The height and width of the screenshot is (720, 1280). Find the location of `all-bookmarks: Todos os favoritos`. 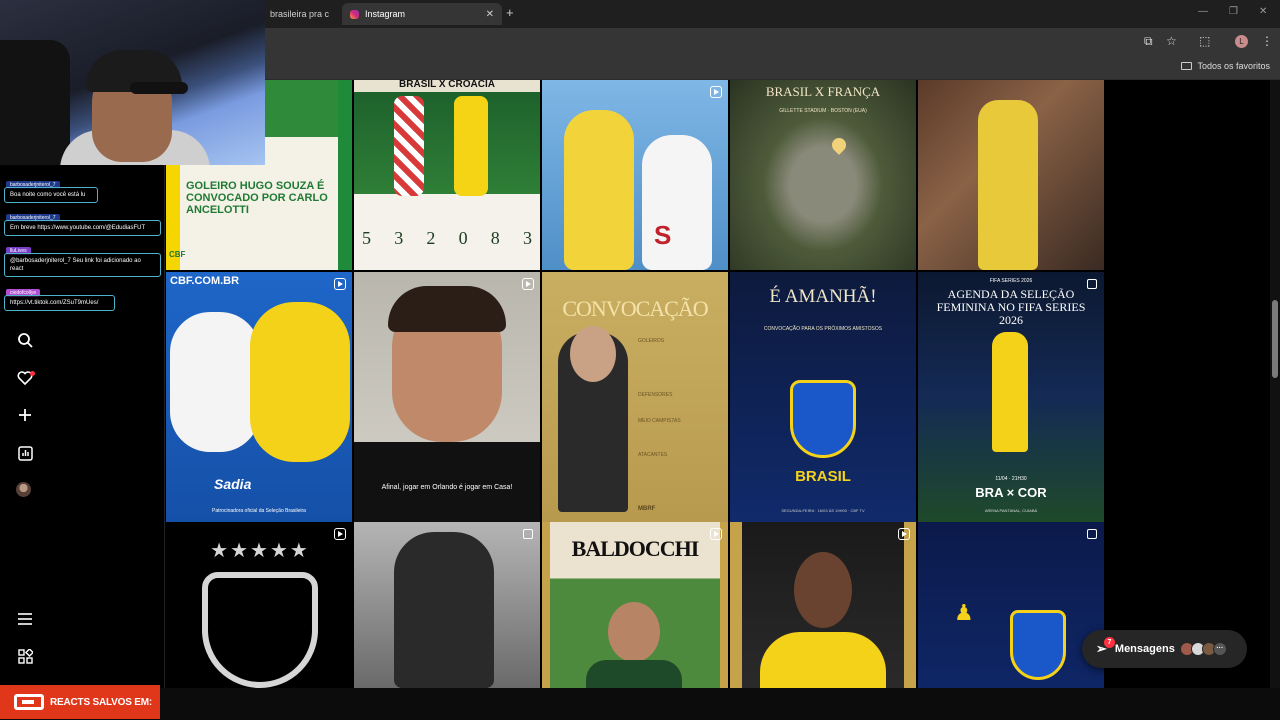

all-bookmarks: Todos os favoritos is located at coordinates (1225, 66).